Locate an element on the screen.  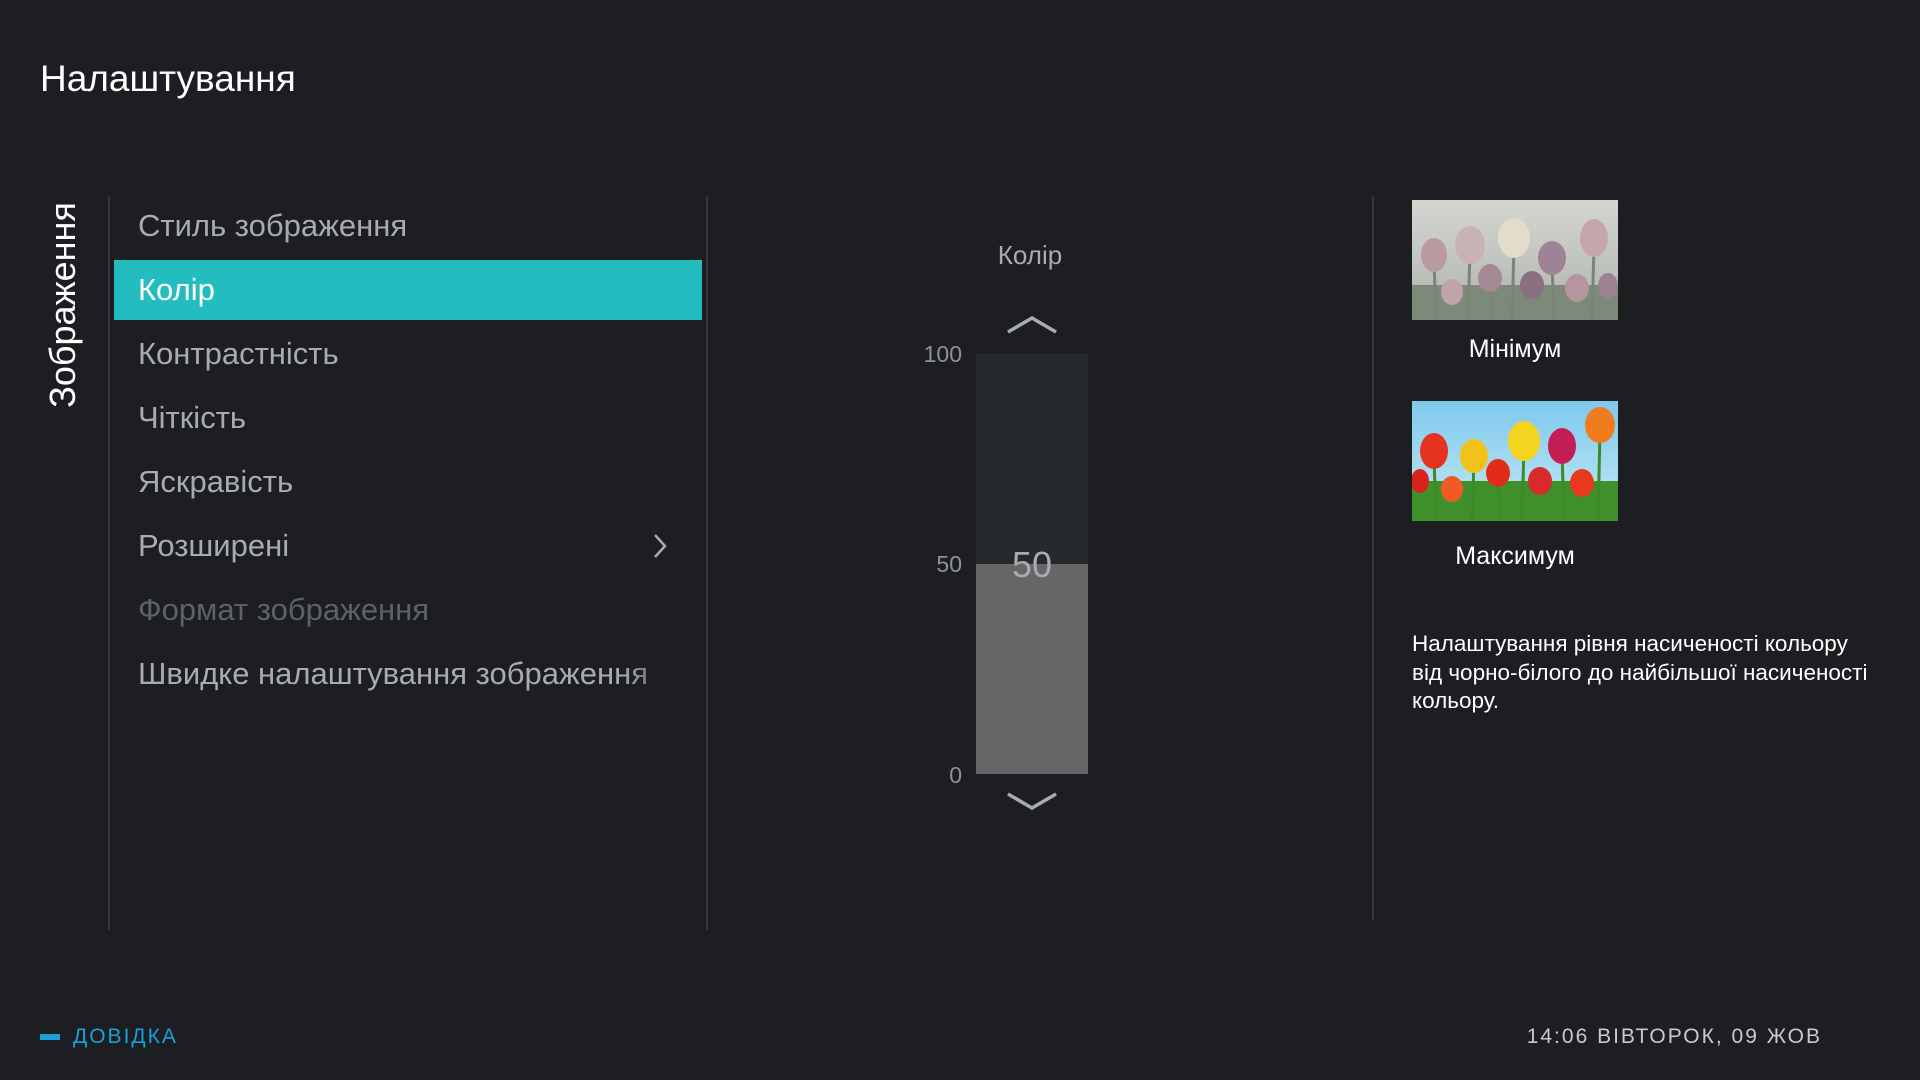
blue-key-icon is located at coordinates (50, 1037).